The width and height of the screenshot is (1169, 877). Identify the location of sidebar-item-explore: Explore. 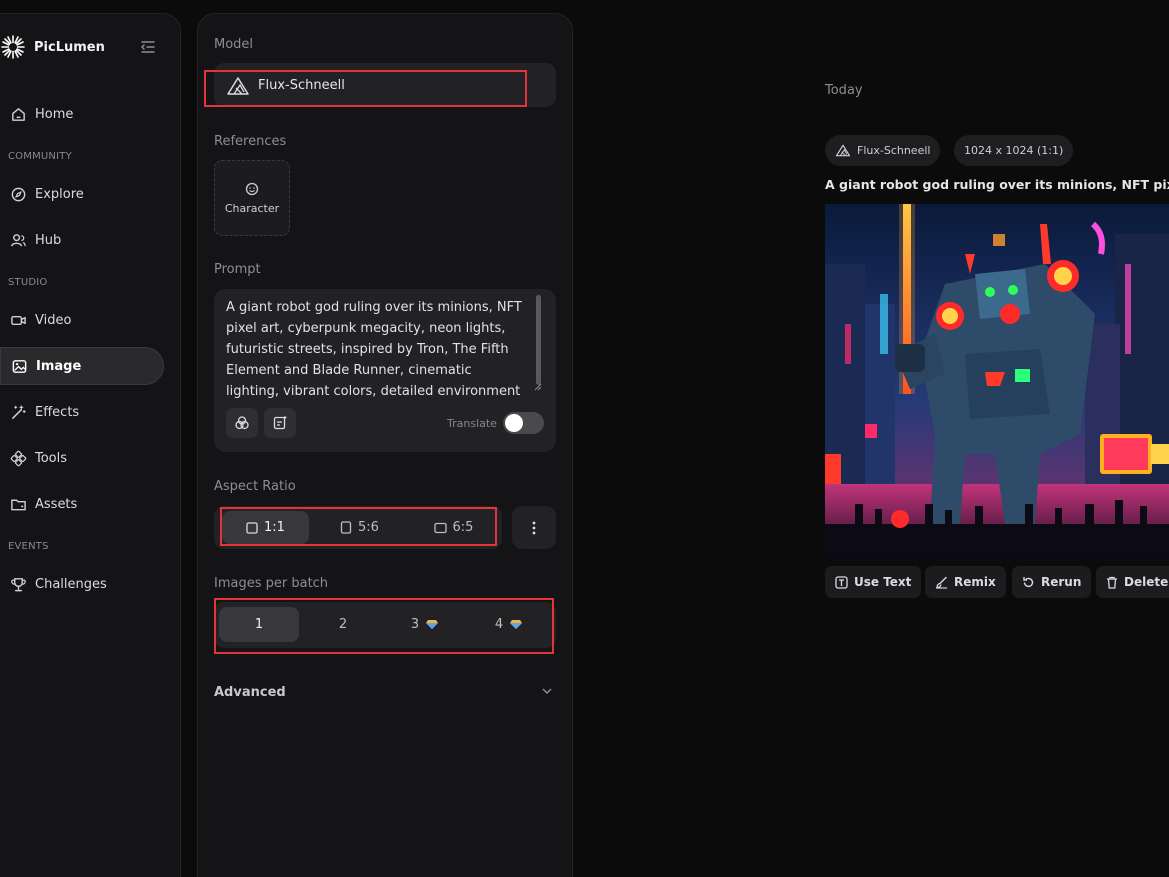
(82, 194).